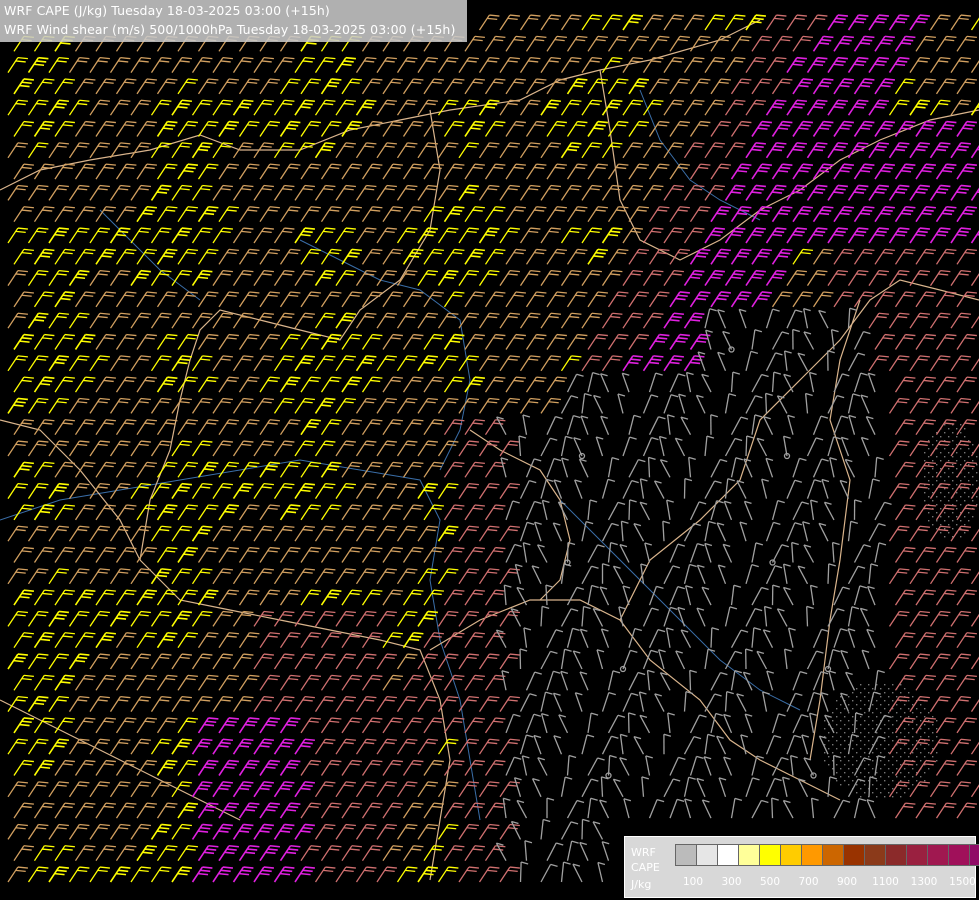 The image size is (979, 900). What do you see at coordinates (731, 882) in the screenshot?
I see `legend-tick: 300` at bounding box center [731, 882].